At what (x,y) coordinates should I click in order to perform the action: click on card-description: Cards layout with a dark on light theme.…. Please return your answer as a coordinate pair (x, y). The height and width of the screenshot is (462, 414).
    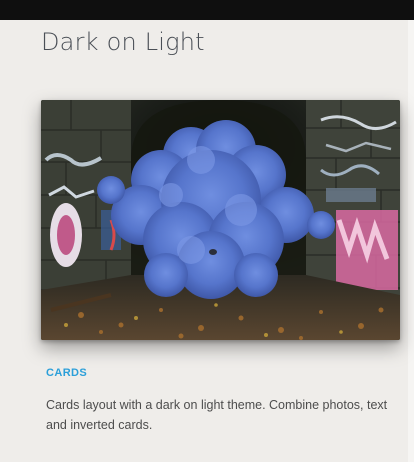
    Looking at the image, I should click on (217, 415).